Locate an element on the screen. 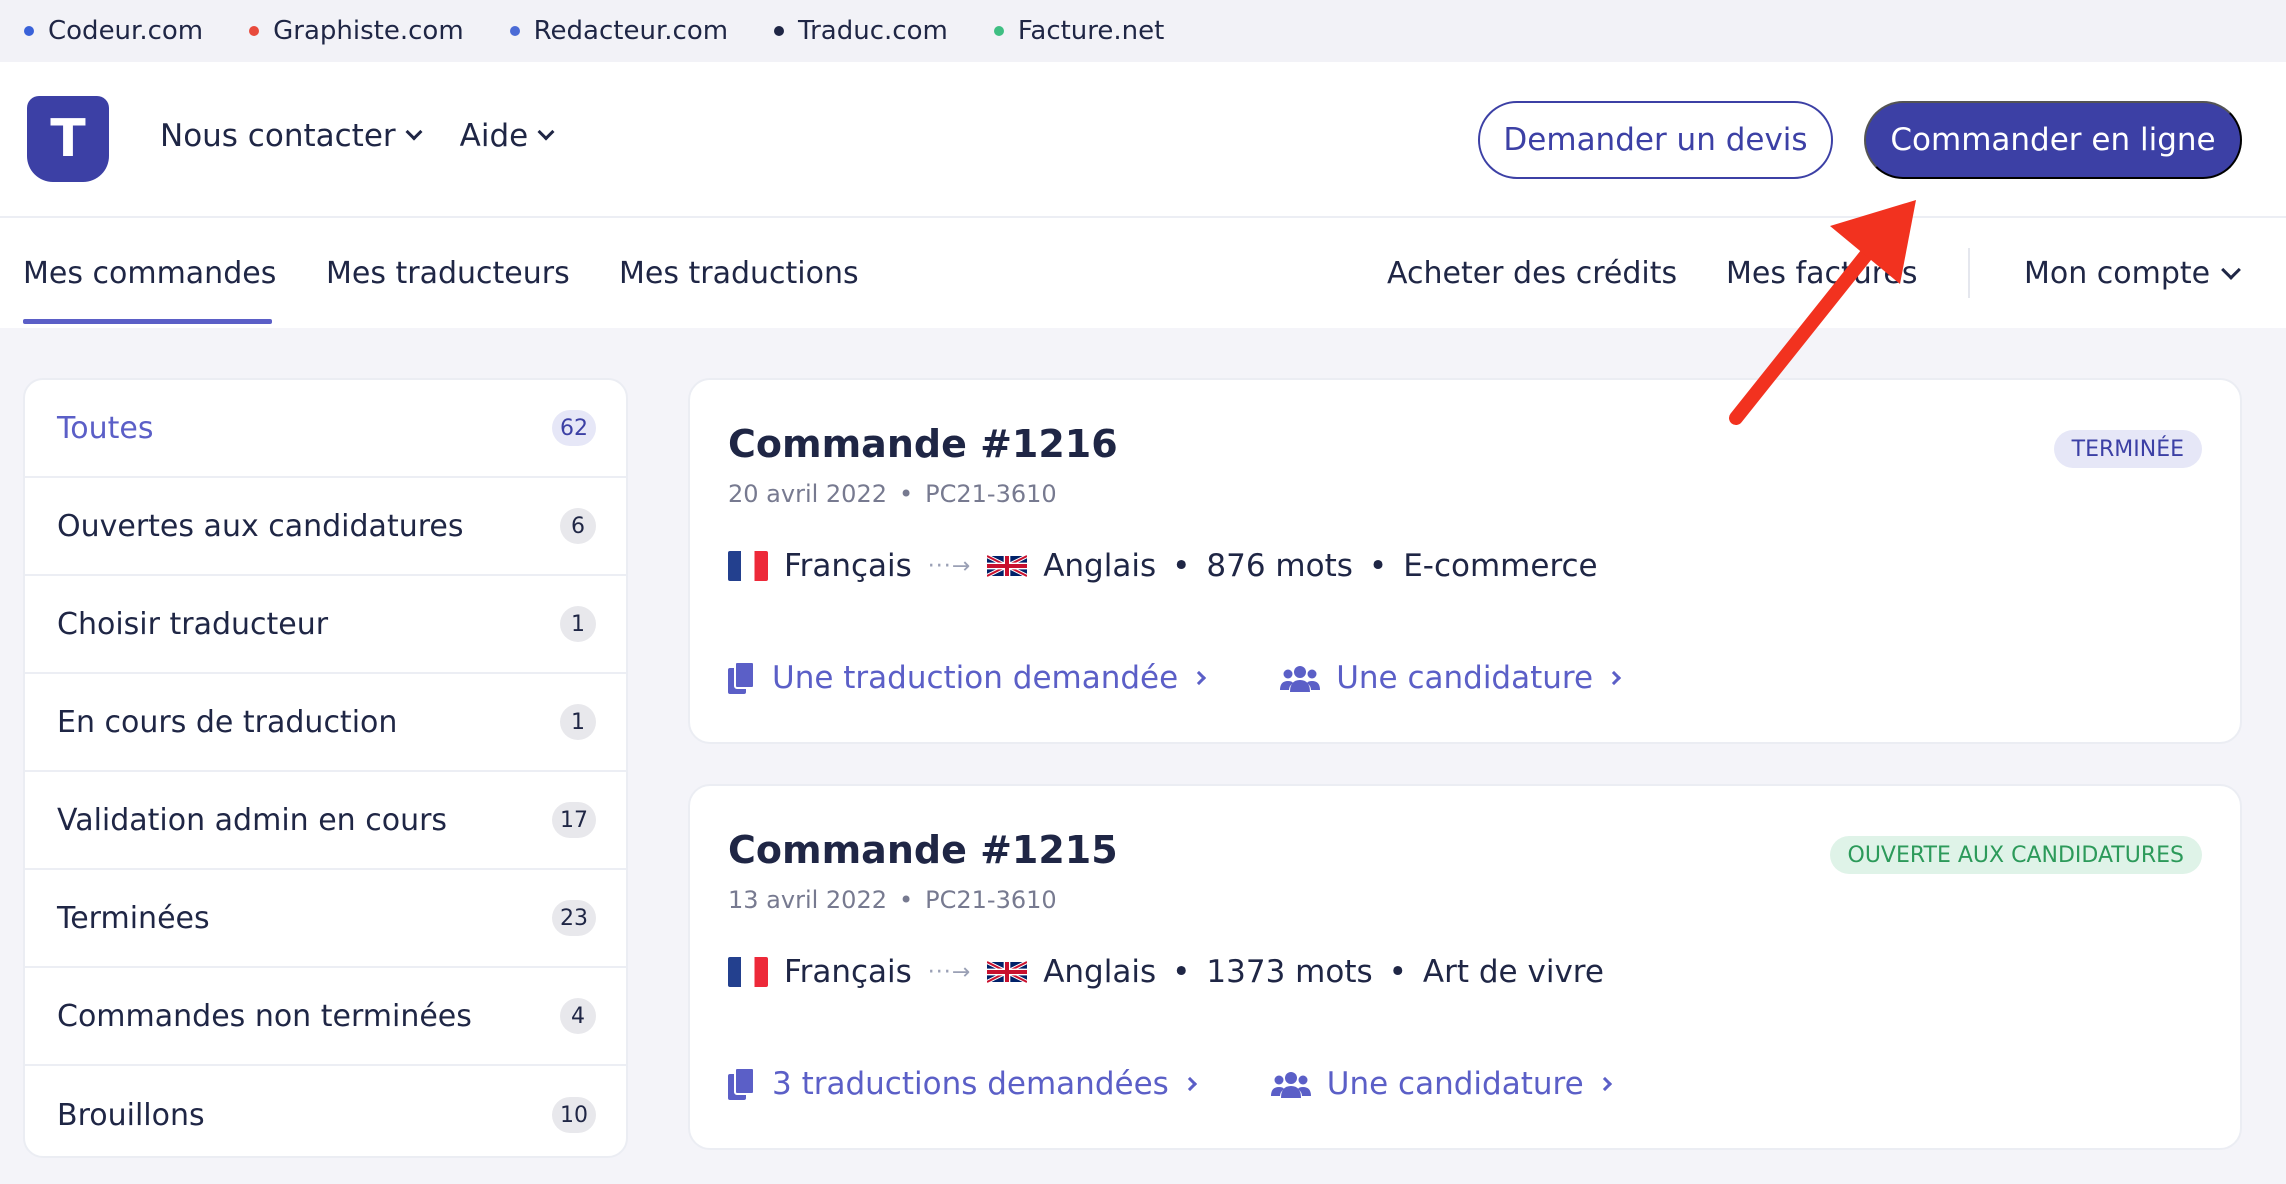  account-dropdown: Mon compte is located at coordinates (2133, 273).